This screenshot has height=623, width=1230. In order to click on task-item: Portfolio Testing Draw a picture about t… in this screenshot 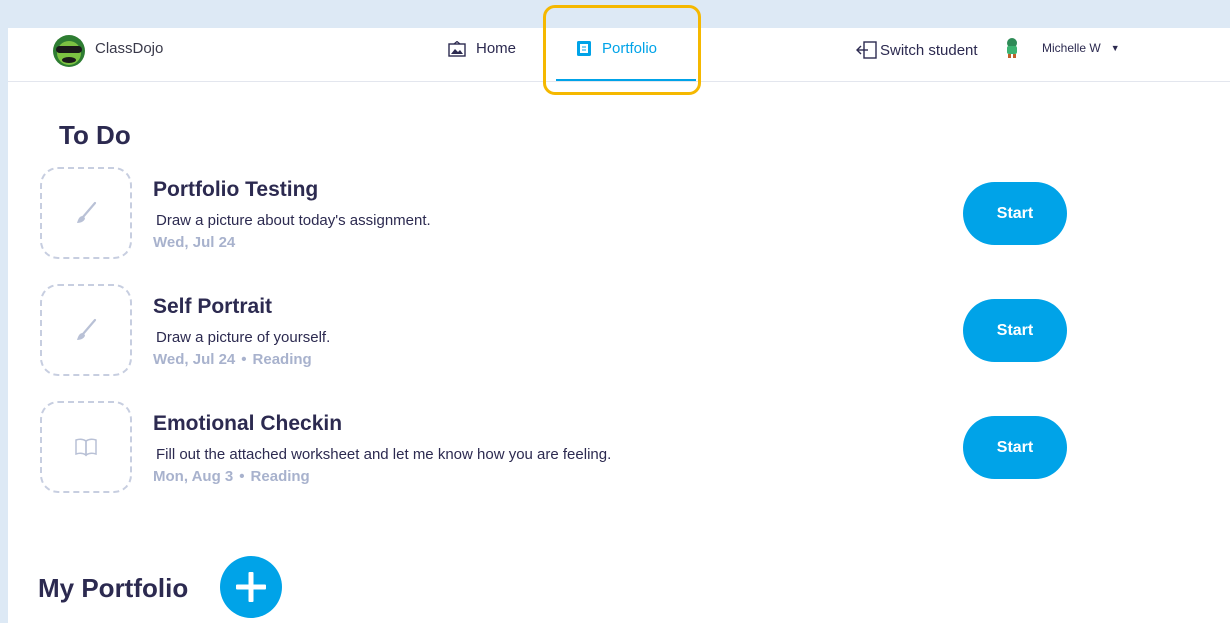, I will do `click(563, 217)`.